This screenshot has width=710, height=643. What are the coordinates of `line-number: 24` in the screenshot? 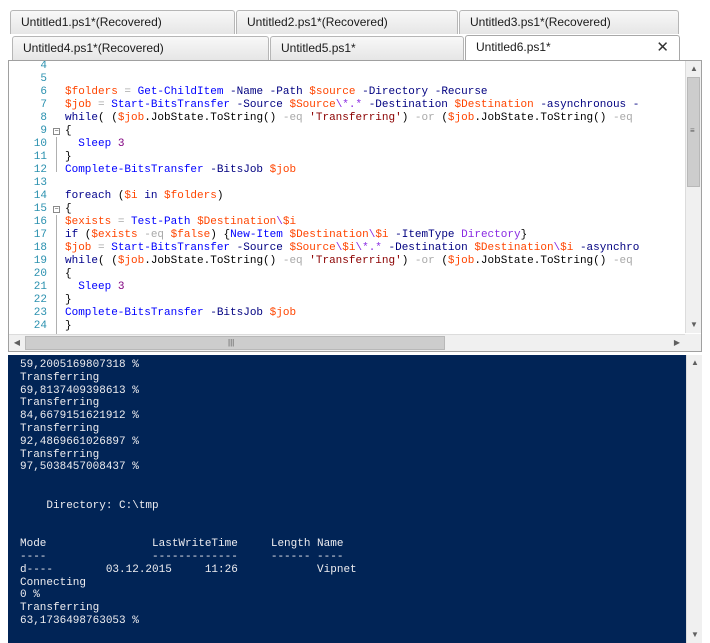 It's located at (40, 326).